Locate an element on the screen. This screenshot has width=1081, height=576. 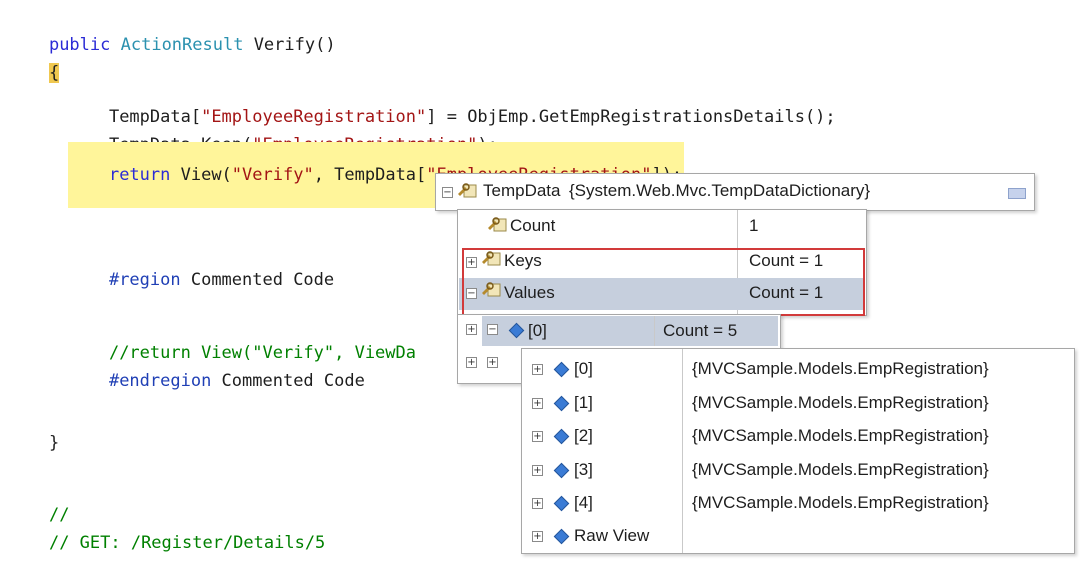
datatip-count-value: 1 is located at coordinates (754, 225).